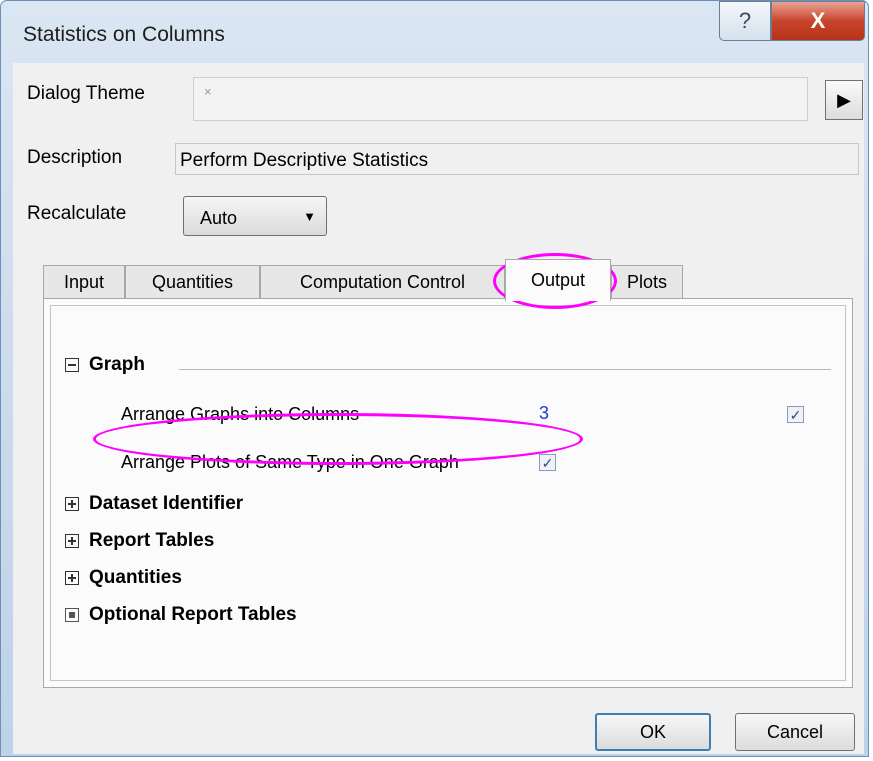 The height and width of the screenshot is (761, 873). Describe the element at coordinates (77, 213) in the screenshot. I see `recalculate-label: Recalculate` at that location.